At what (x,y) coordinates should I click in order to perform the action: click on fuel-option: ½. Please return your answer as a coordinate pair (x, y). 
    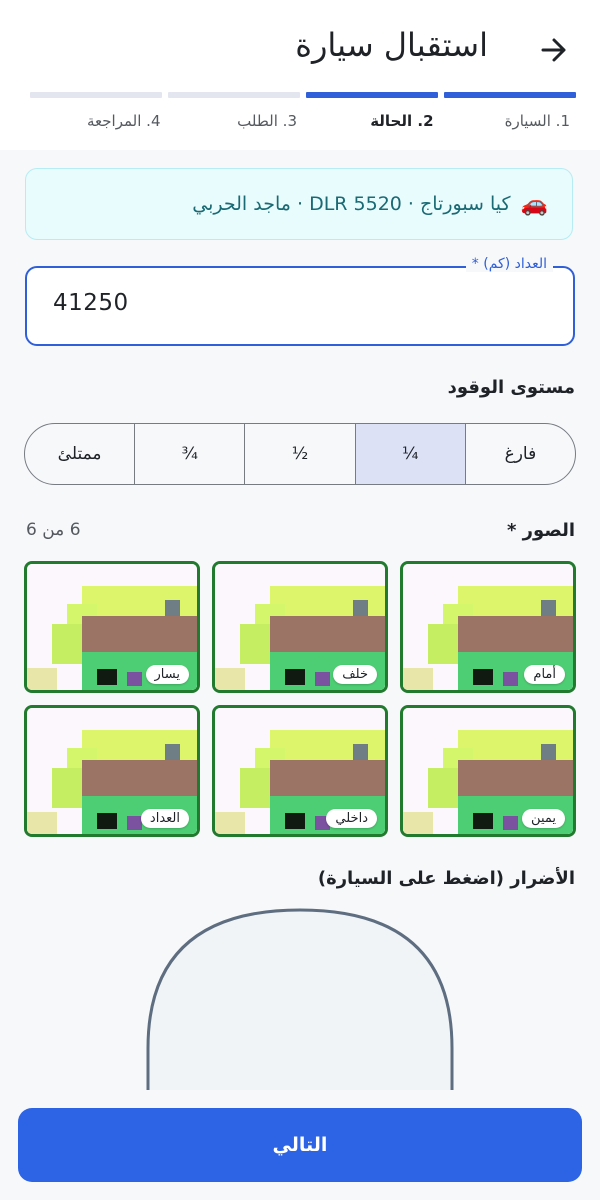
    Looking at the image, I should click on (299, 454).